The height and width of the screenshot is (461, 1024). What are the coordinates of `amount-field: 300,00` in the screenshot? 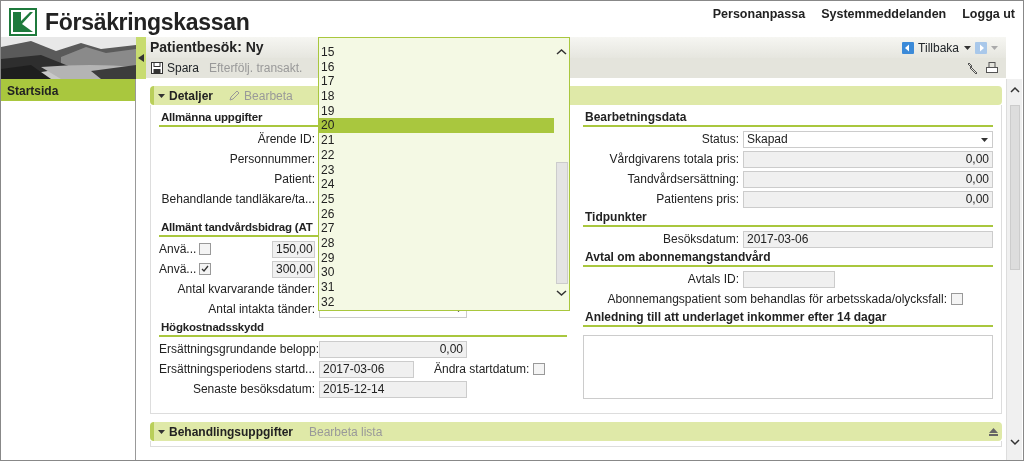 It's located at (293, 269).